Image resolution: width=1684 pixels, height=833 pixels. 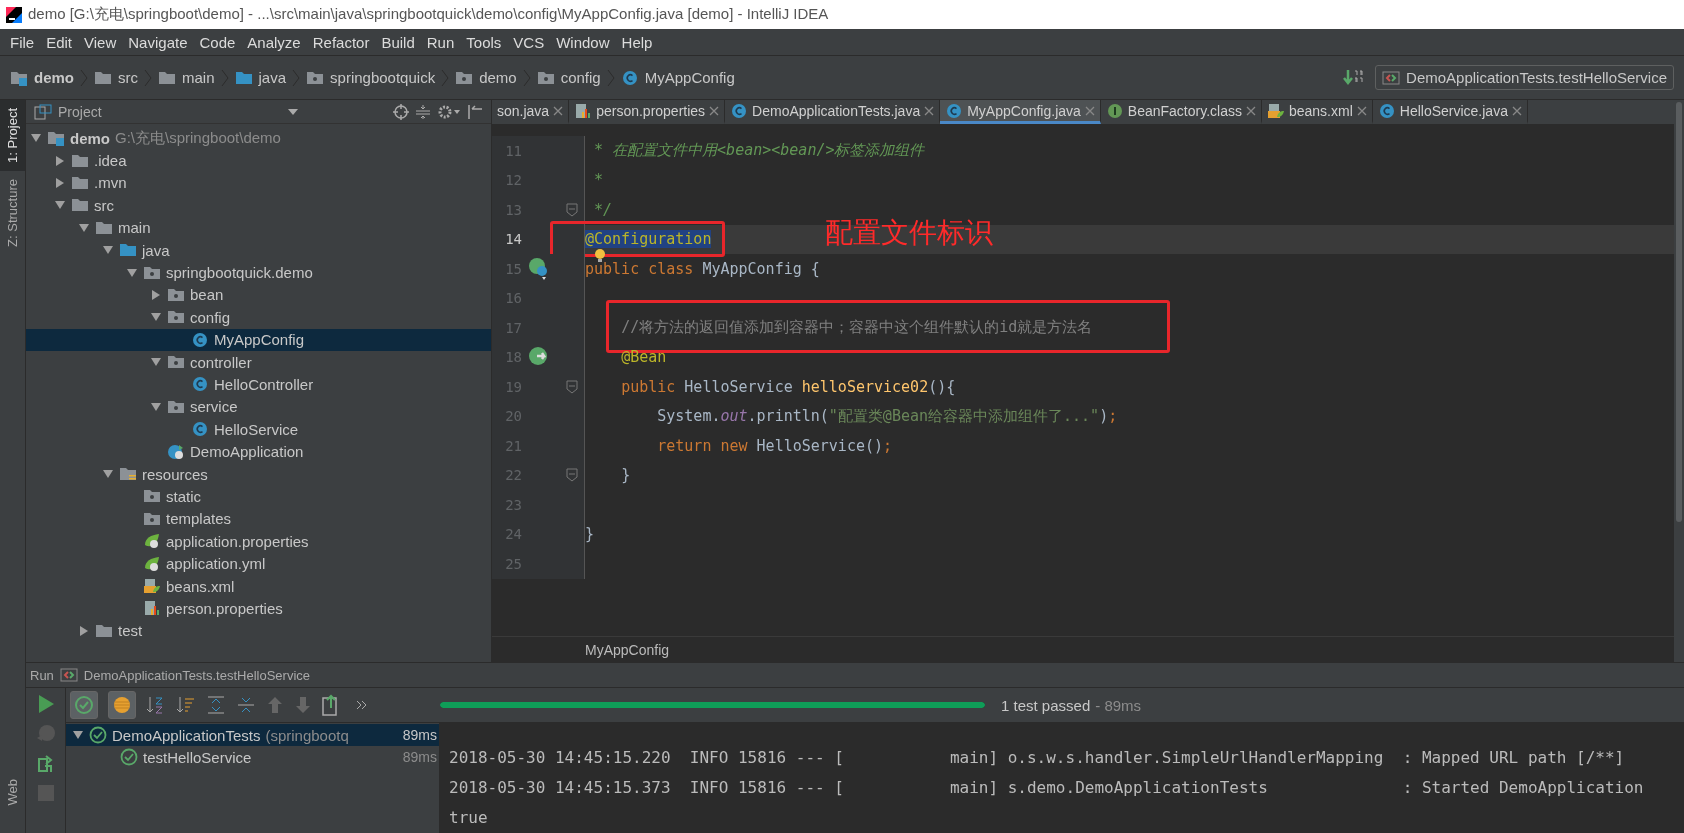 I want to click on menu-item: Run, so click(x=440, y=42).